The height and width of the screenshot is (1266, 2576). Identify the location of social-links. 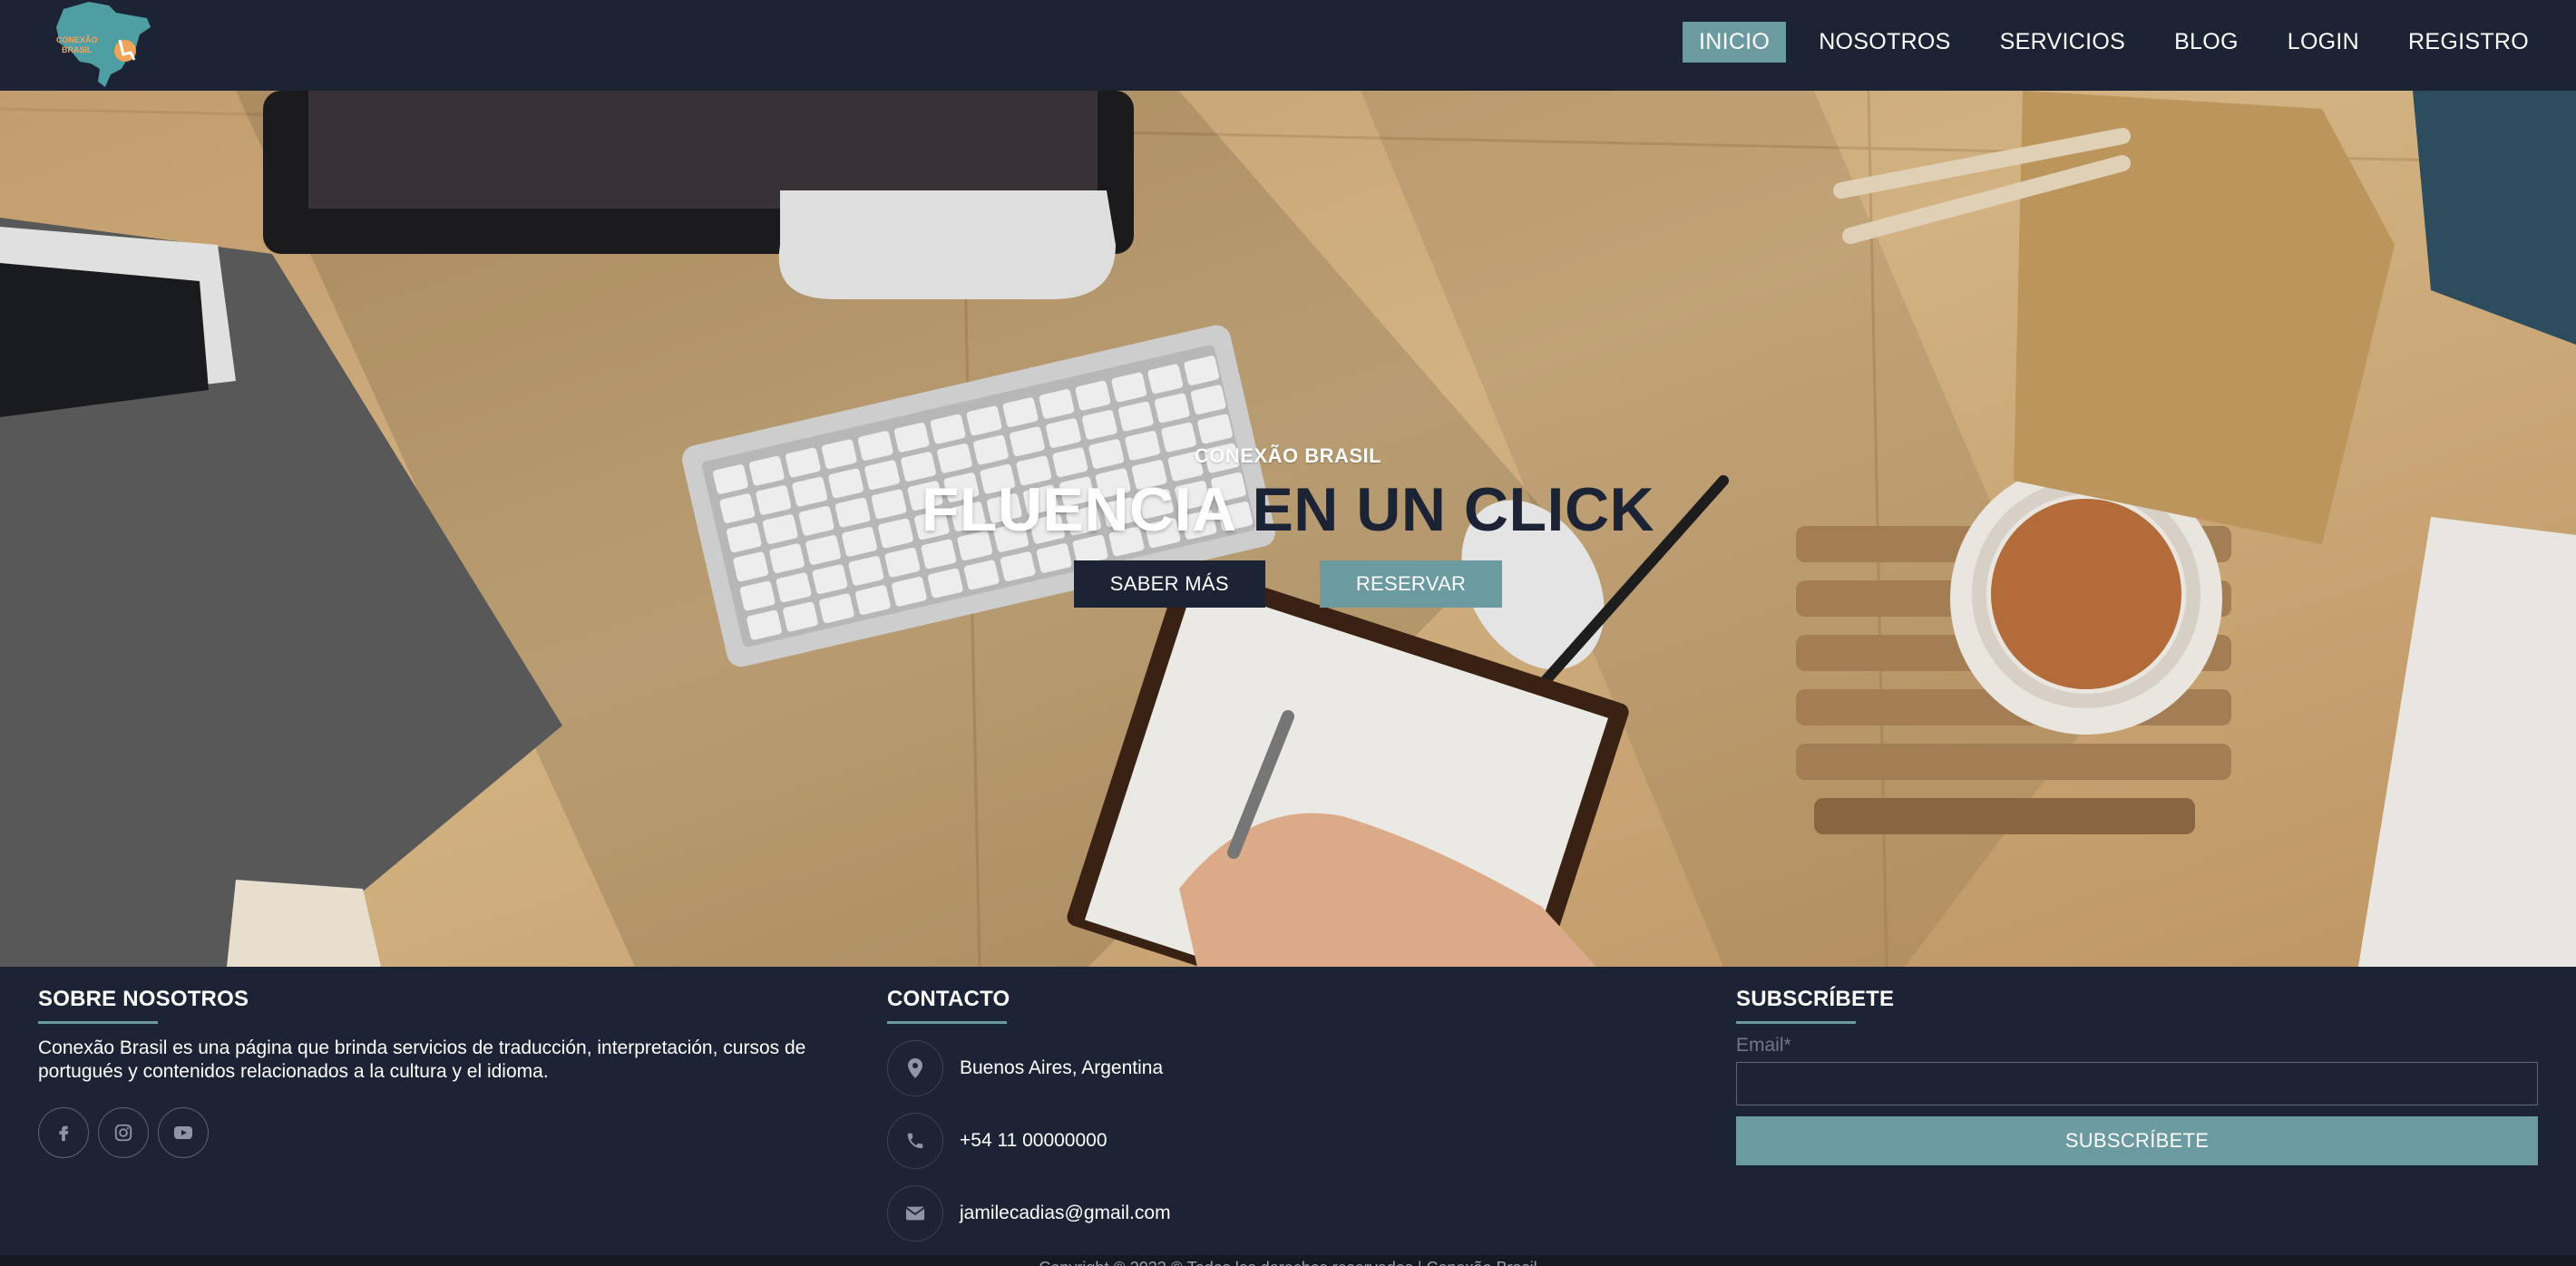
(446, 1132).